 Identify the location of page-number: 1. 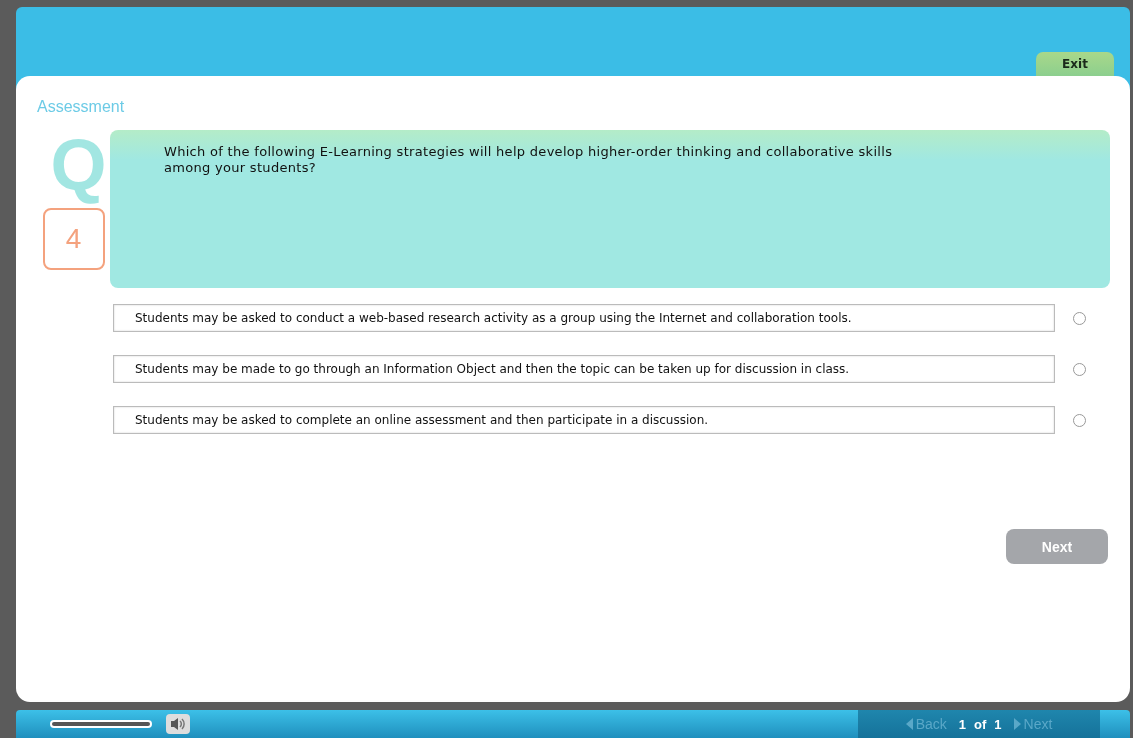
(962, 724).